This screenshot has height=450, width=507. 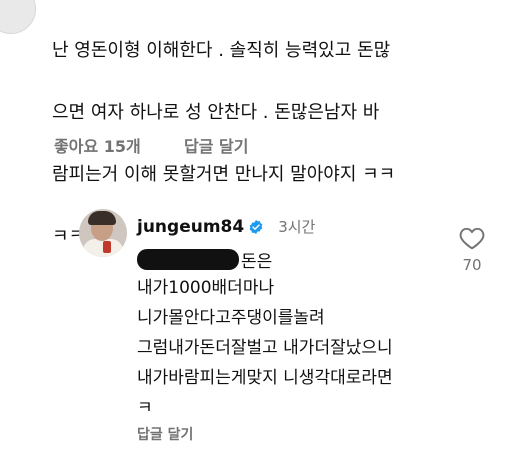 What do you see at coordinates (119, 145) in the screenshot?
I see `likes-count-link: 좋아요 15개` at bounding box center [119, 145].